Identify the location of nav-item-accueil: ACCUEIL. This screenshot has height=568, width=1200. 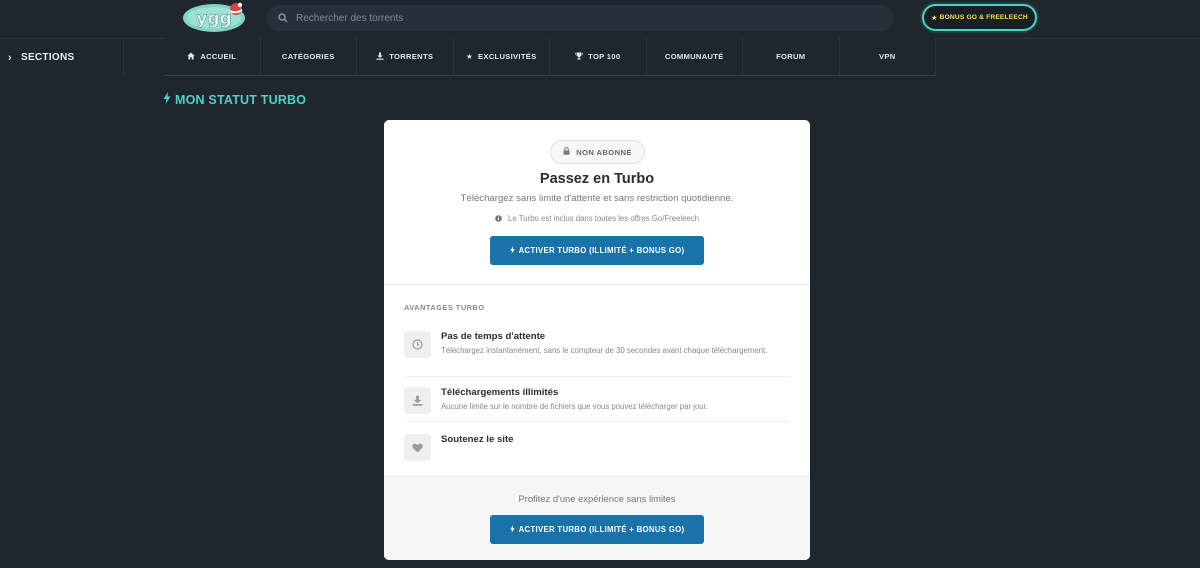
(212, 56).